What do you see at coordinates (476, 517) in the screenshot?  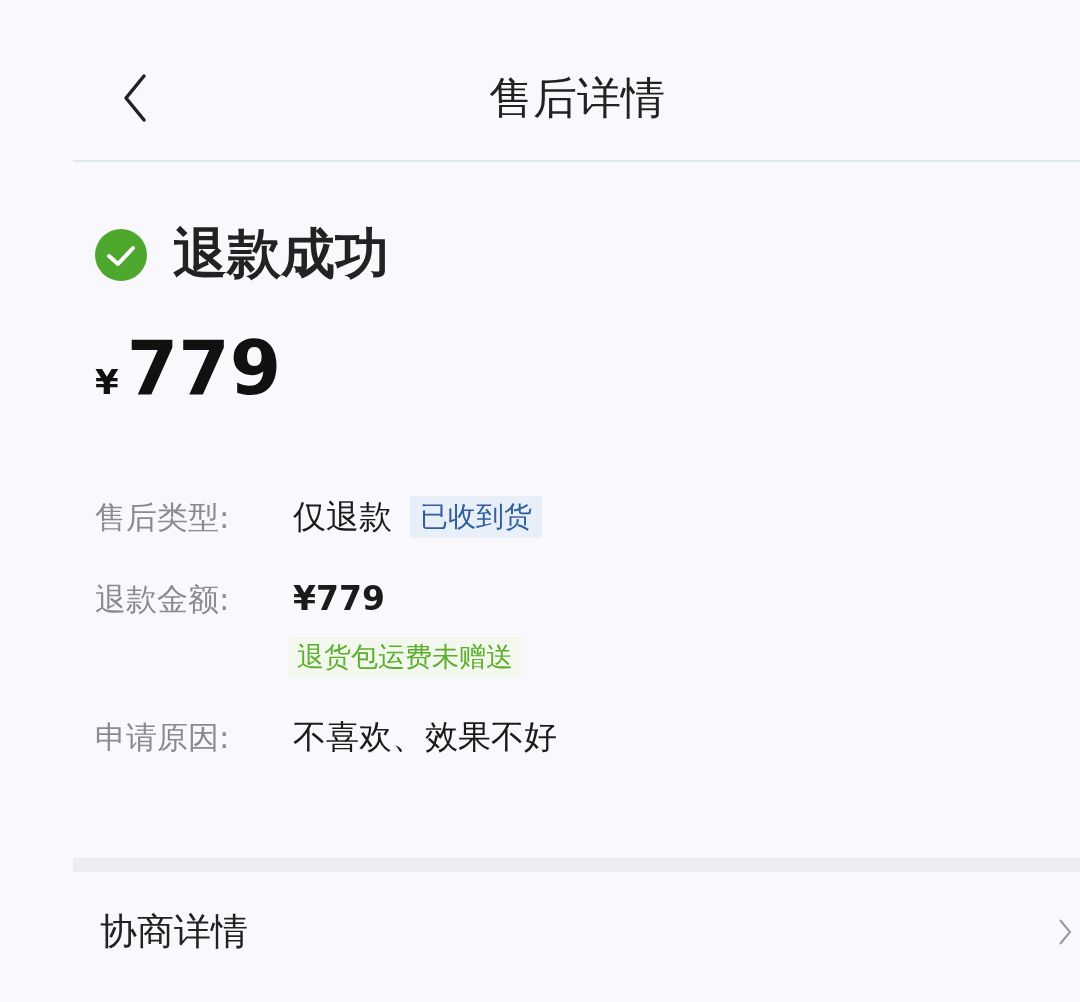 I see `status-tag: 已收到货` at bounding box center [476, 517].